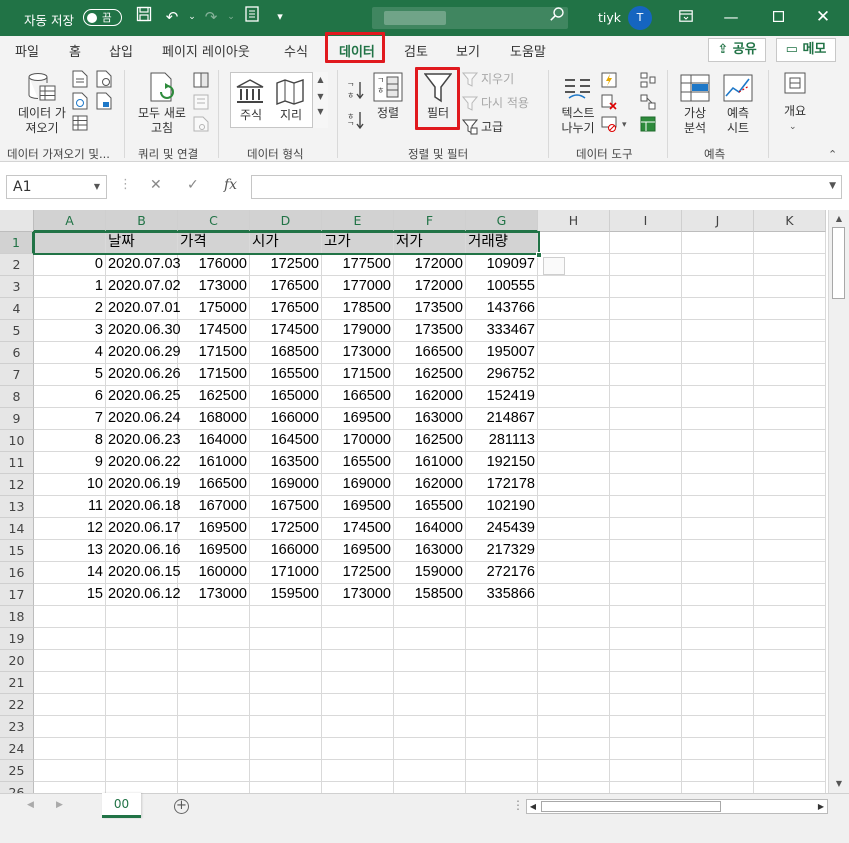 Image resolution: width=849 pixels, height=843 pixels. Describe the element at coordinates (250, 93) in the screenshot. I see `stocks-icon` at that location.